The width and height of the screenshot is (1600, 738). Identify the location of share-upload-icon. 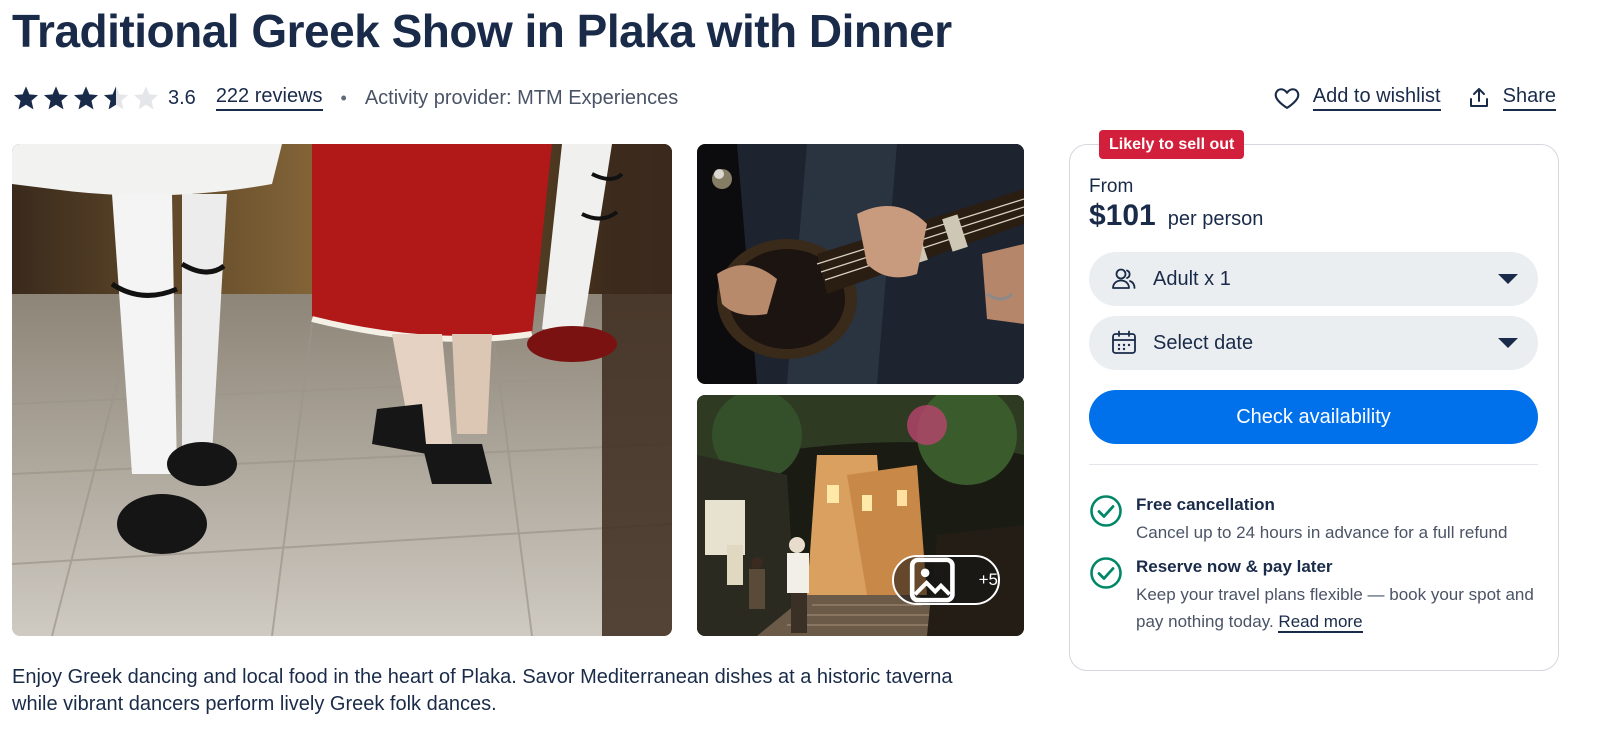
(1478, 97).